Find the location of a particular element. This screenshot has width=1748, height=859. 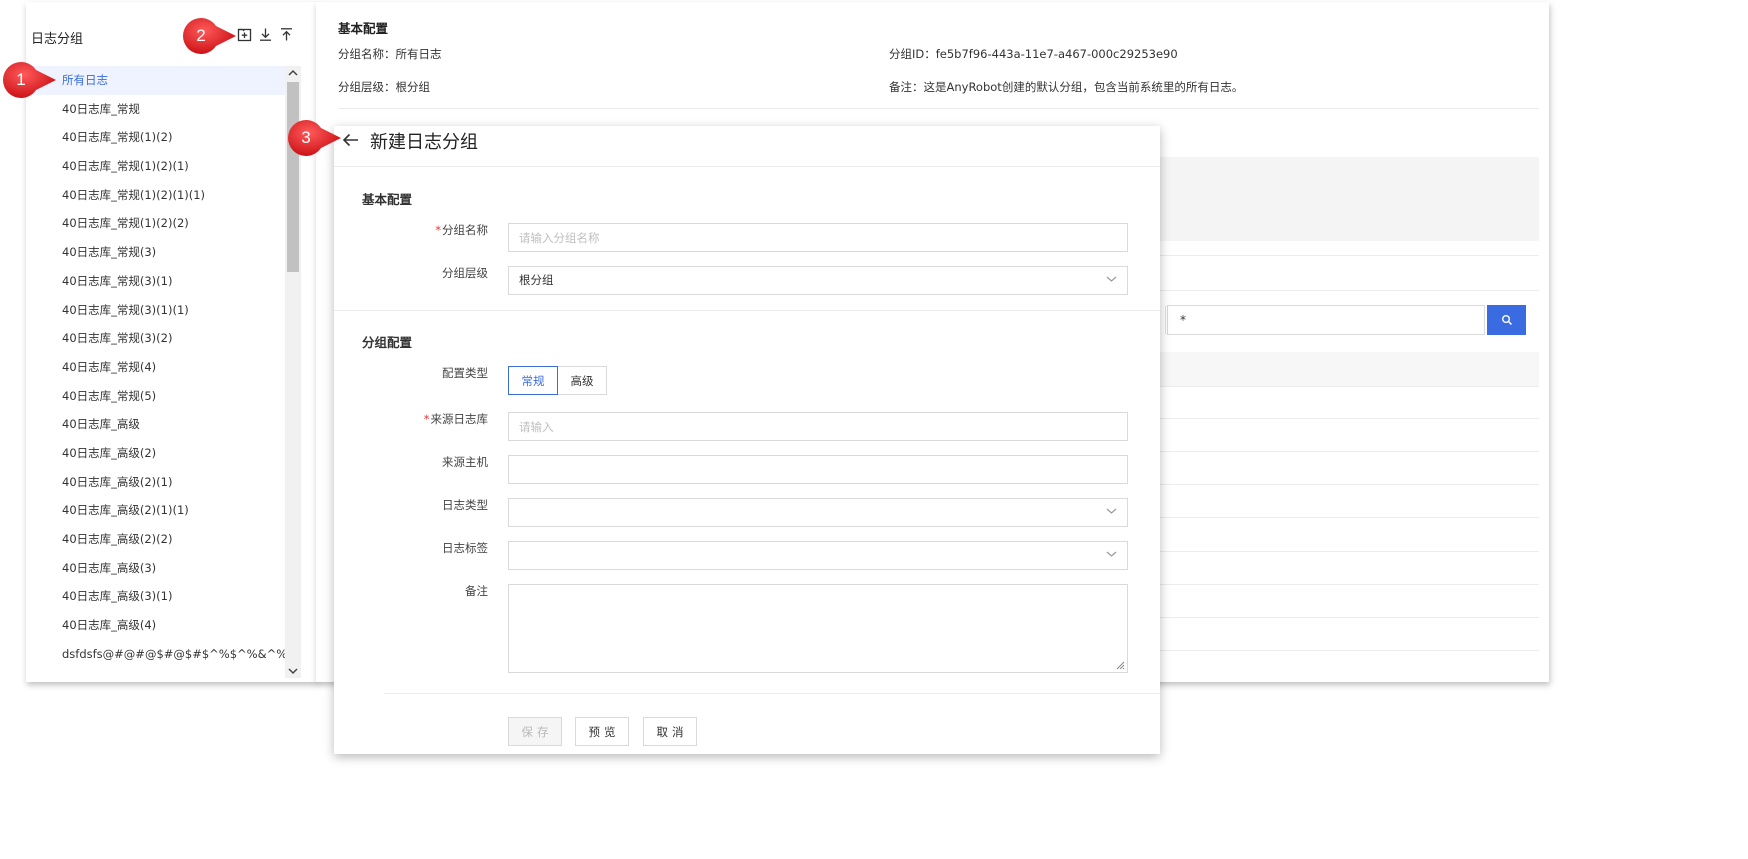

tree-item: 40日志库_常规(1)(2)(1) is located at coordinates (156, 166).